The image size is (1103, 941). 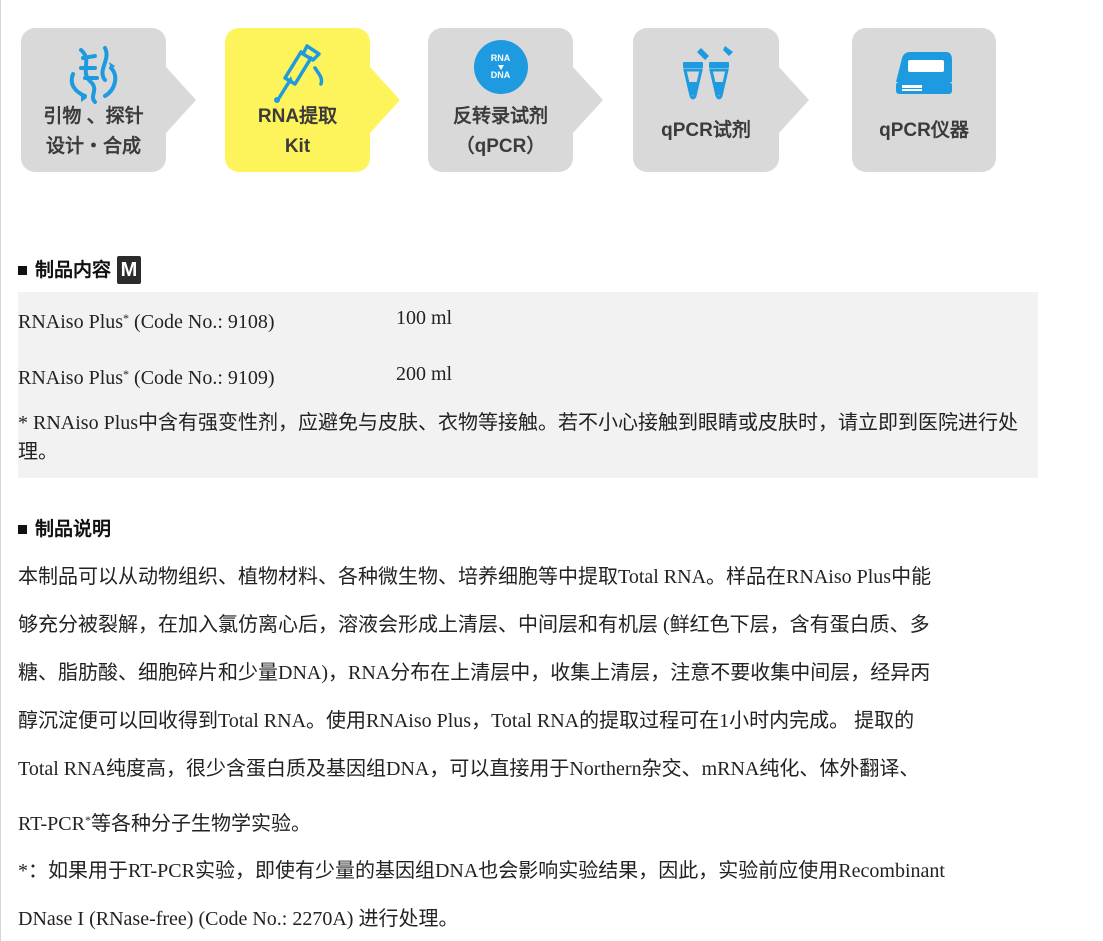 I want to click on icon-text-dna: DNA, so click(x=500, y=75).